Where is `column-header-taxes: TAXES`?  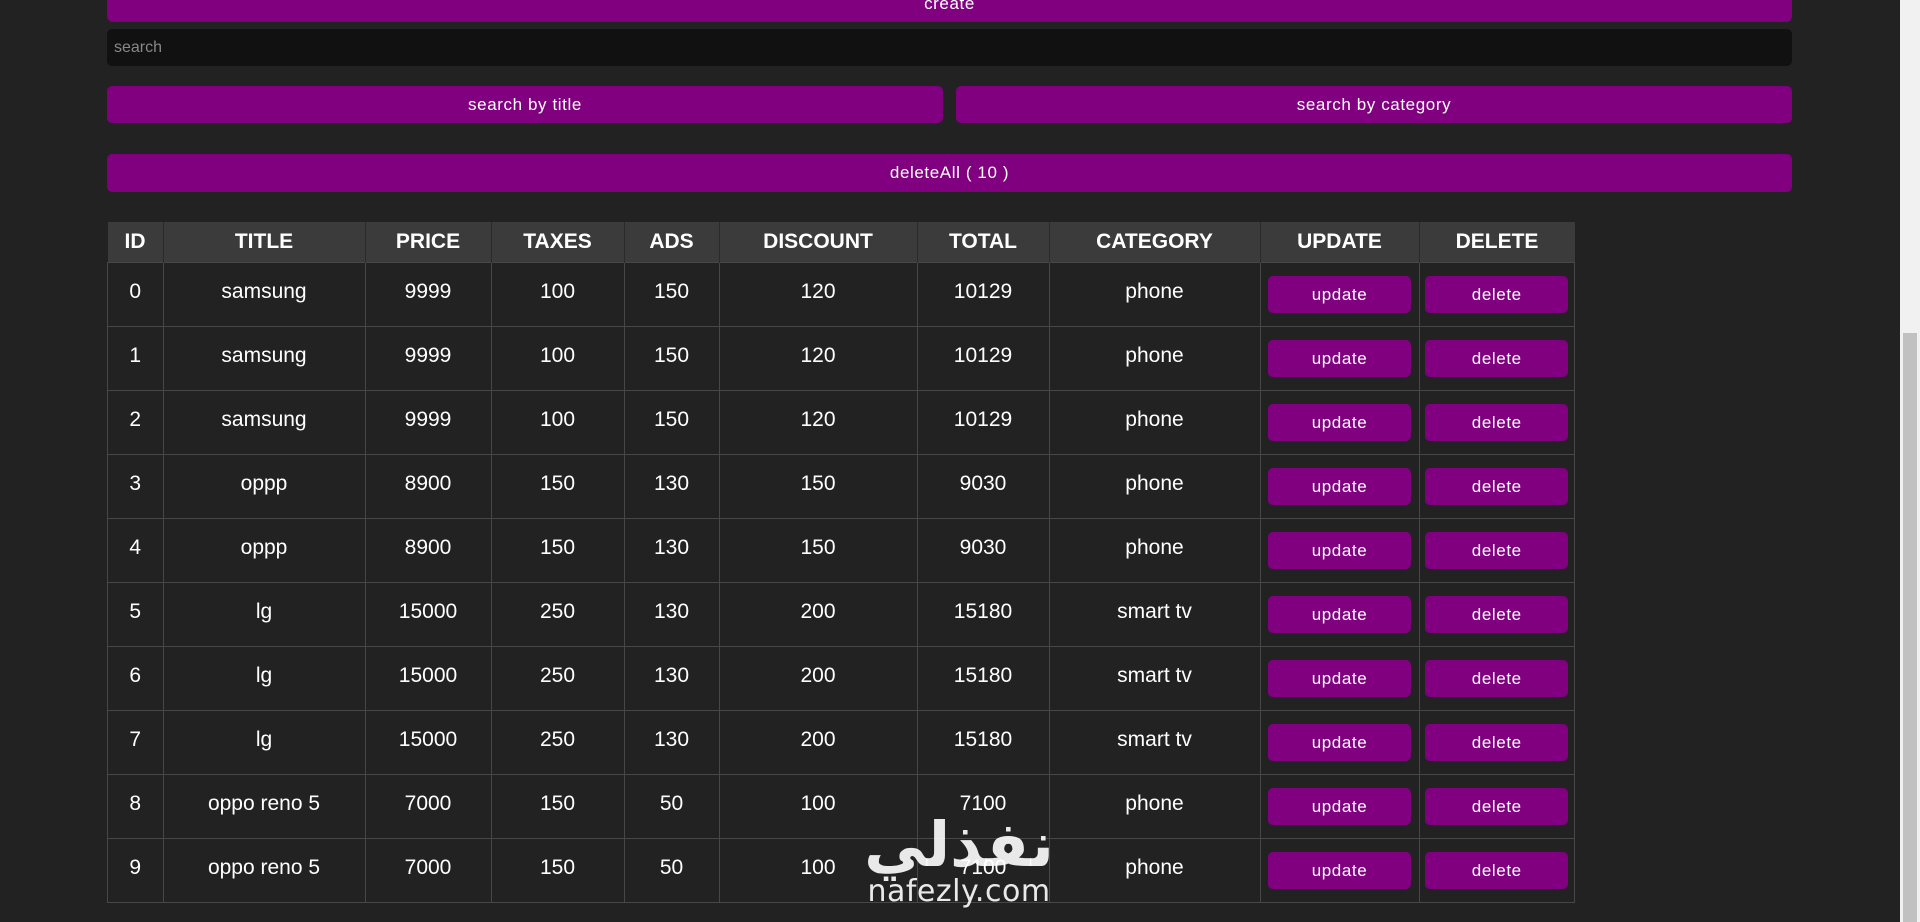
column-header-taxes: TAXES is located at coordinates (557, 242).